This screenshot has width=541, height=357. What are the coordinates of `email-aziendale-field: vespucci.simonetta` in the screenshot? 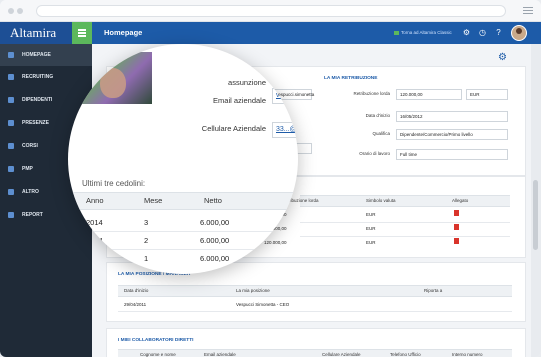 It's located at (285, 96).